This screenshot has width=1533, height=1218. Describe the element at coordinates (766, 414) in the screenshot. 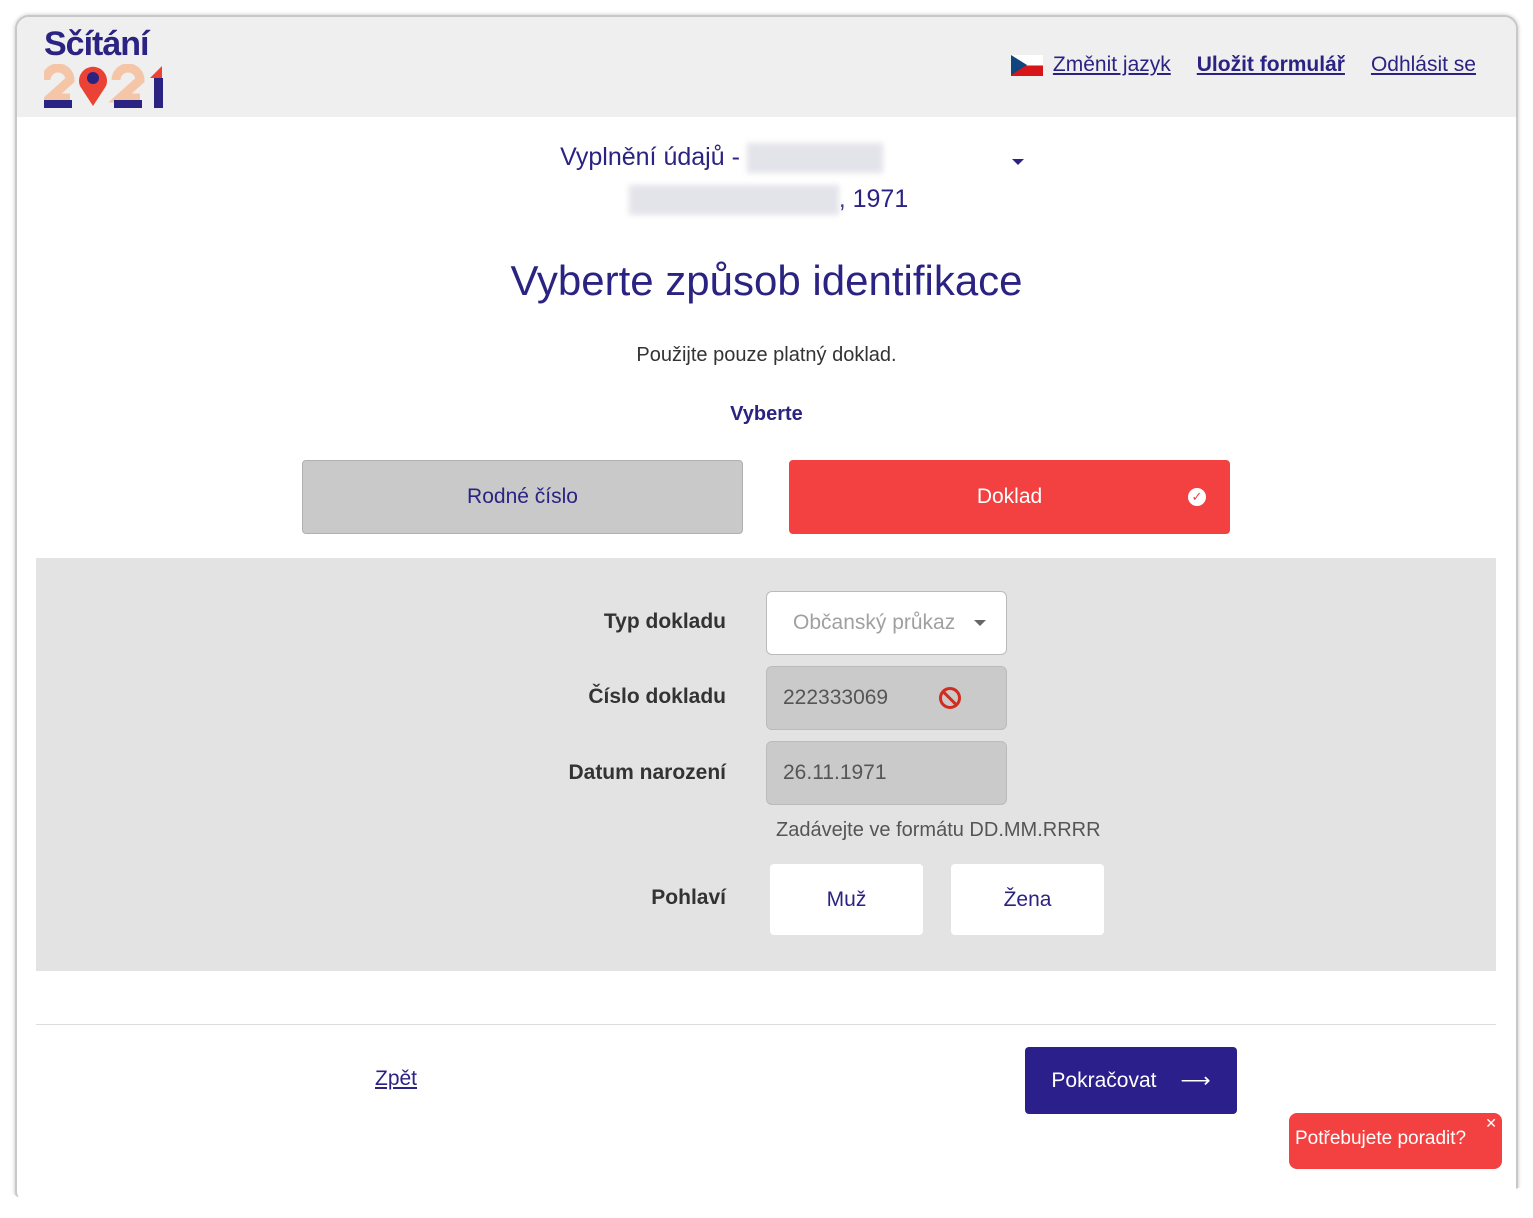

I see `choose-label: Vyberte` at that location.